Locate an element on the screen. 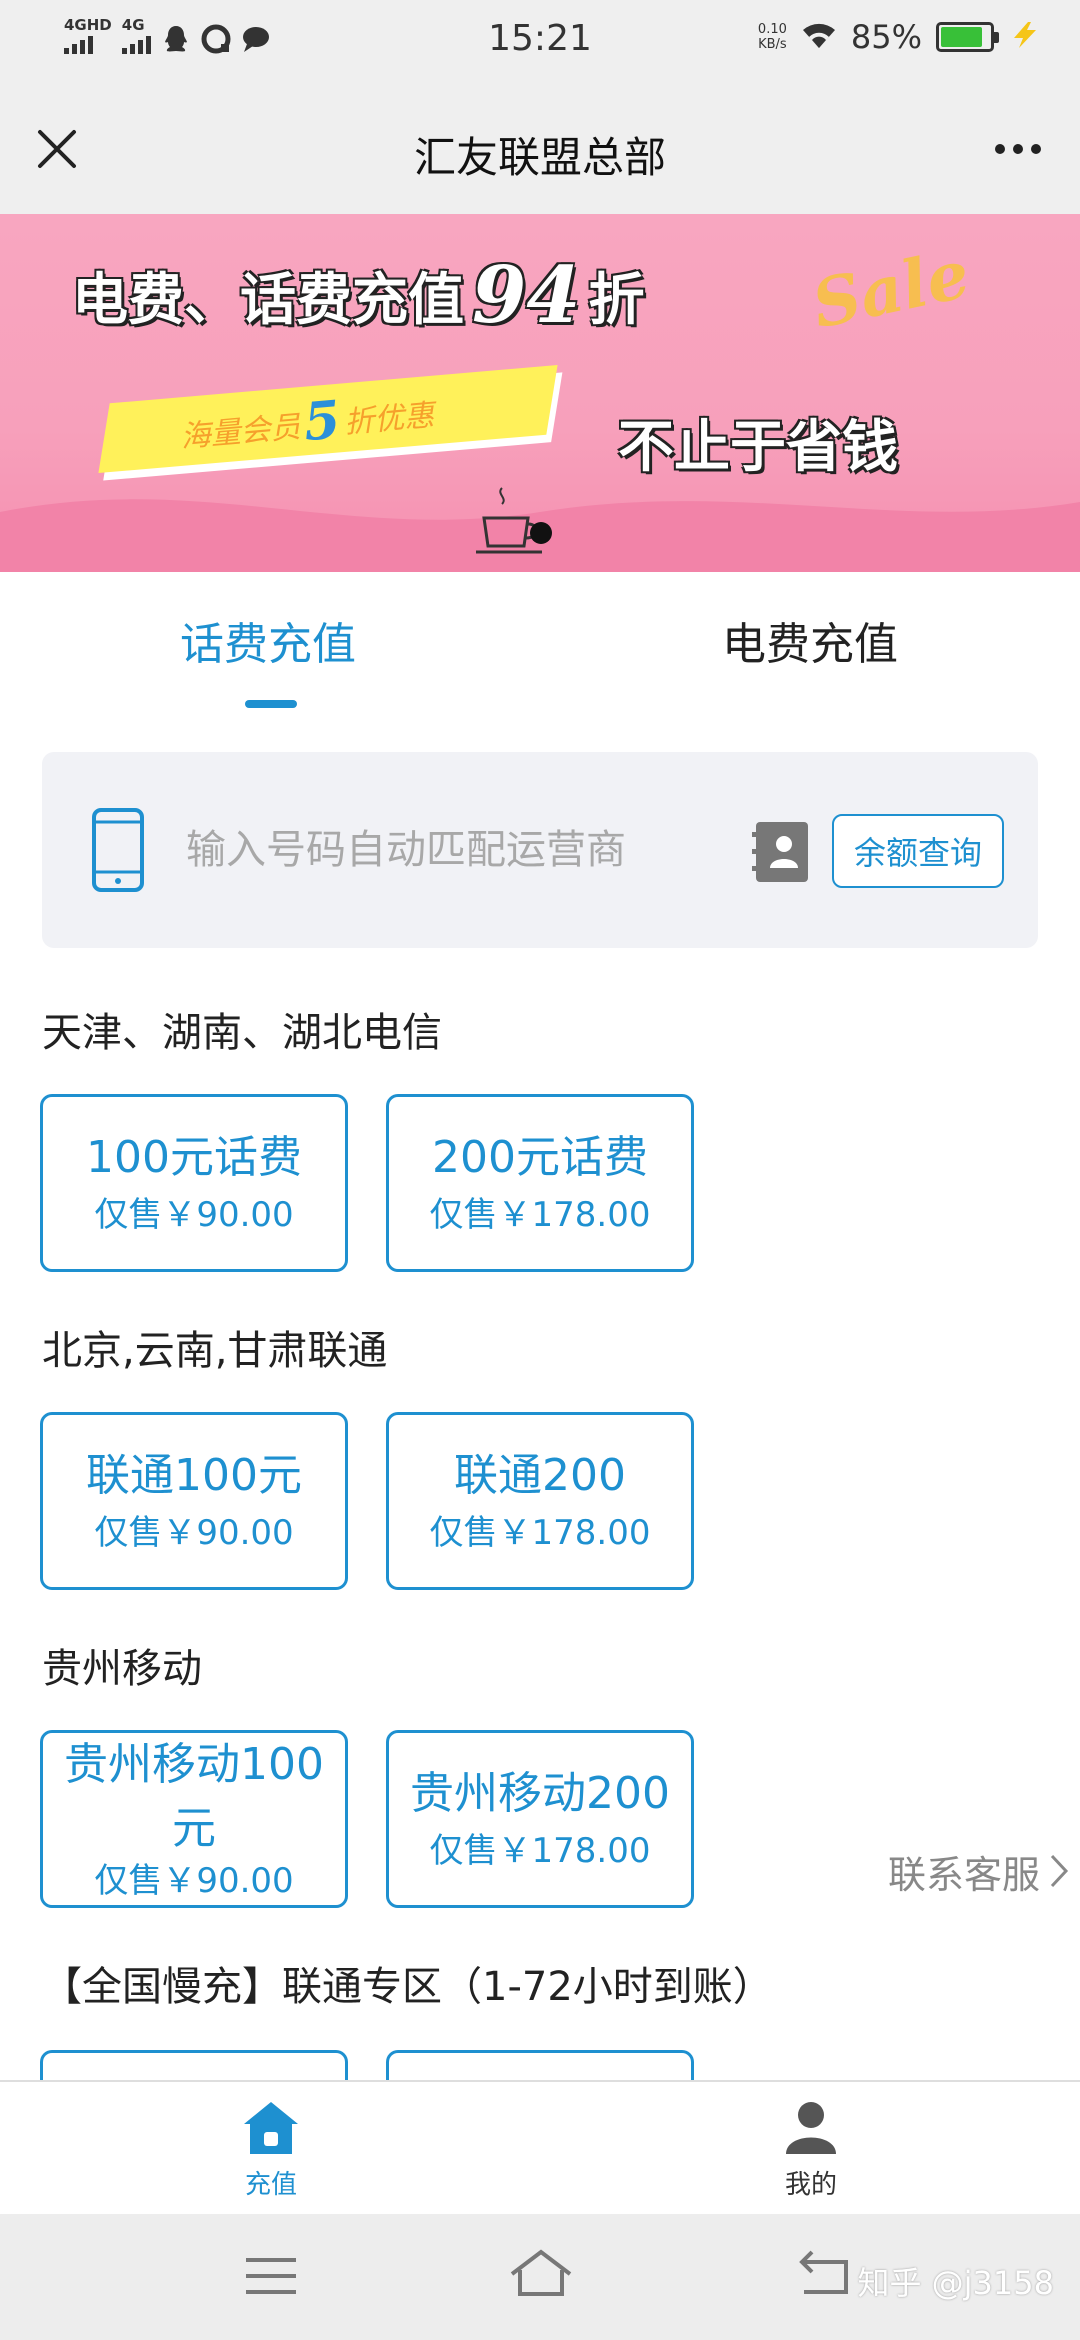 This screenshot has width=1080, height=2340. nav-recharge-label: 充值 is located at coordinates (270, 2185).